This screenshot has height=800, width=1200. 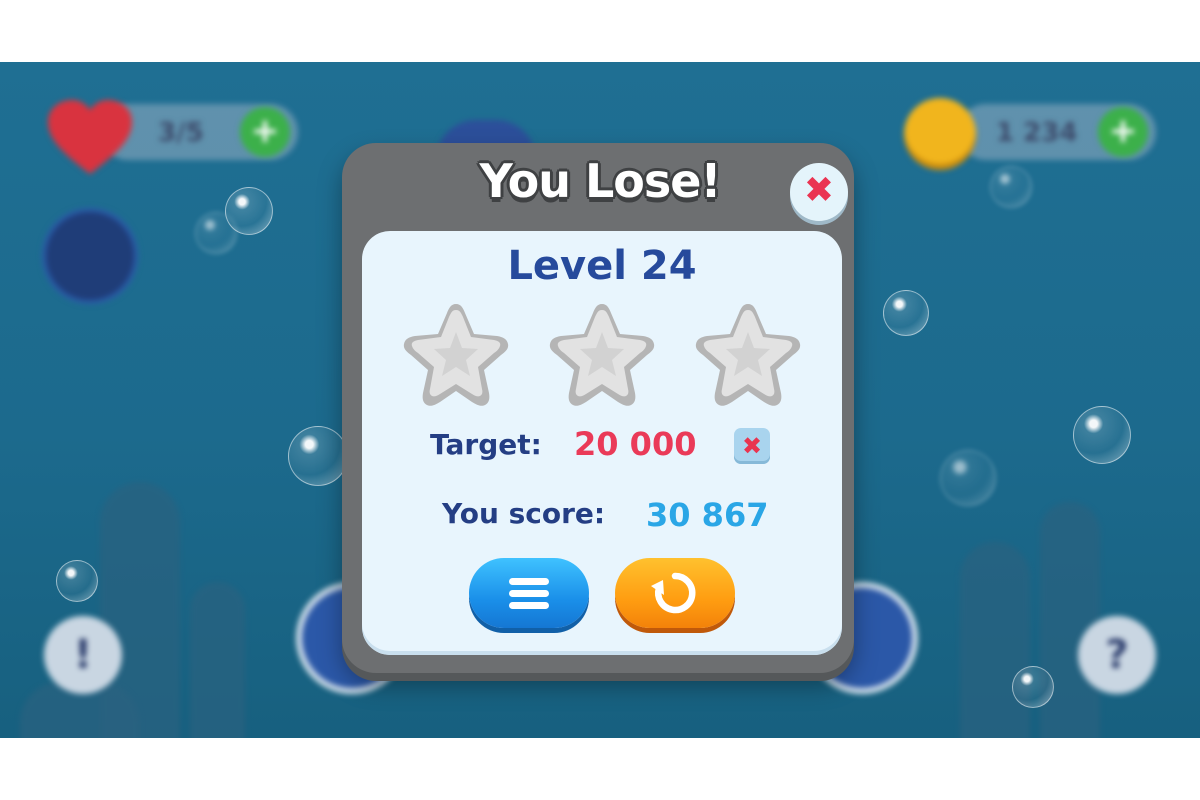 What do you see at coordinates (752, 446) in the screenshot?
I see `target-failed-icon: ✖` at bounding box center [752, 446].